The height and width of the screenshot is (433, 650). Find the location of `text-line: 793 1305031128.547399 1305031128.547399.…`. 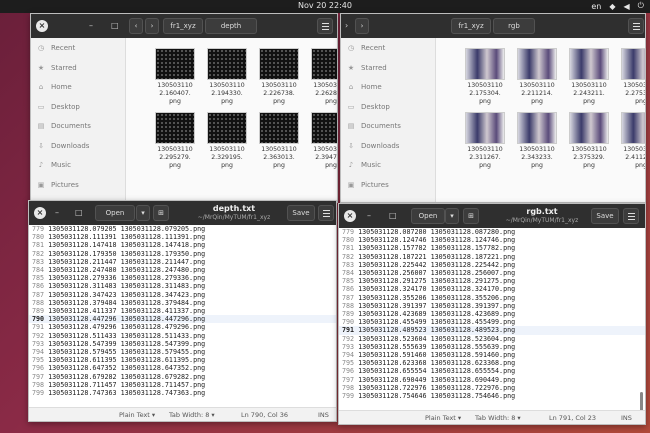

text-line: 793 1305031128.547399 1305031128.547399.… is located at coordinates (182, 344).